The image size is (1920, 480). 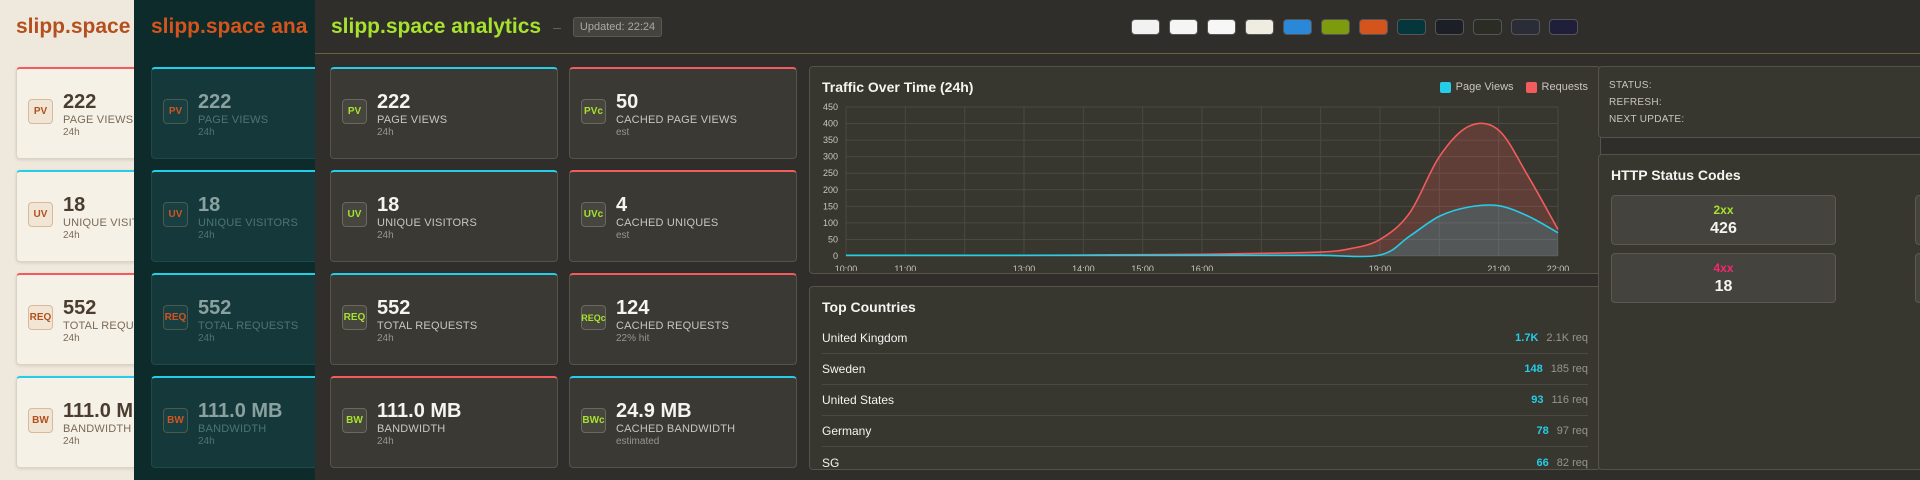 What do you see at coordinates (1083, 267) in the screenshot?
I see `x-tick-label: 14:00` at bounding box center [1083, 267].